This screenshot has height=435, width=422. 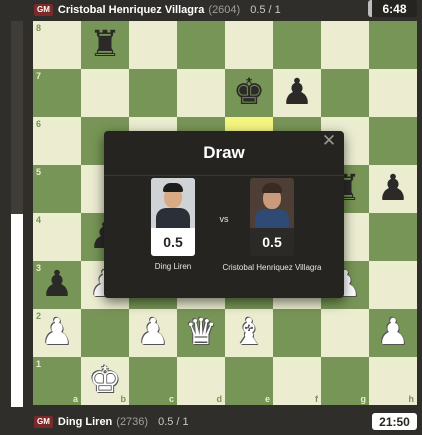 I want to click on square-e1: e, so click(x=249, y=381).